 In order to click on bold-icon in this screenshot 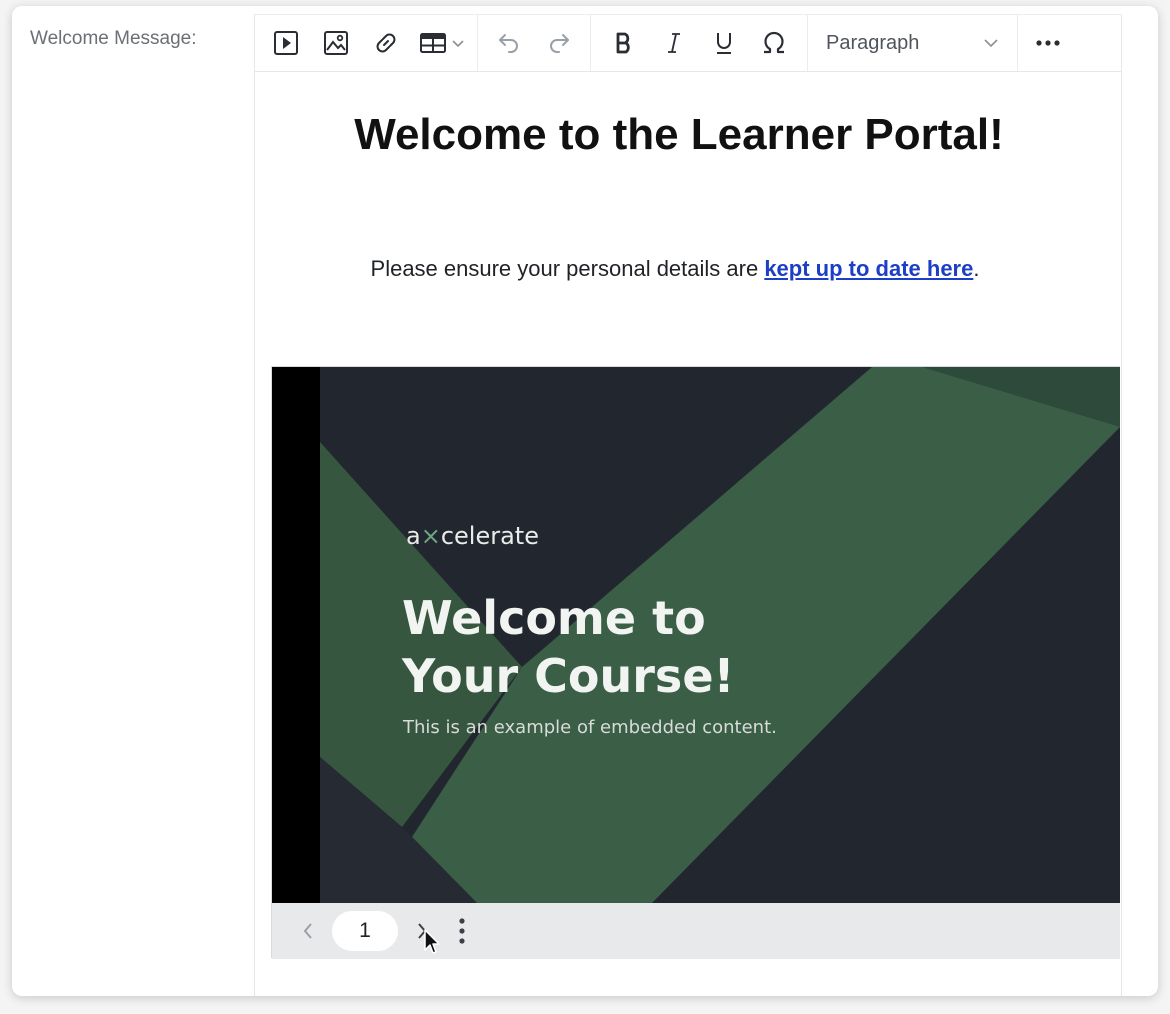, I will do `click(623, 43)`.